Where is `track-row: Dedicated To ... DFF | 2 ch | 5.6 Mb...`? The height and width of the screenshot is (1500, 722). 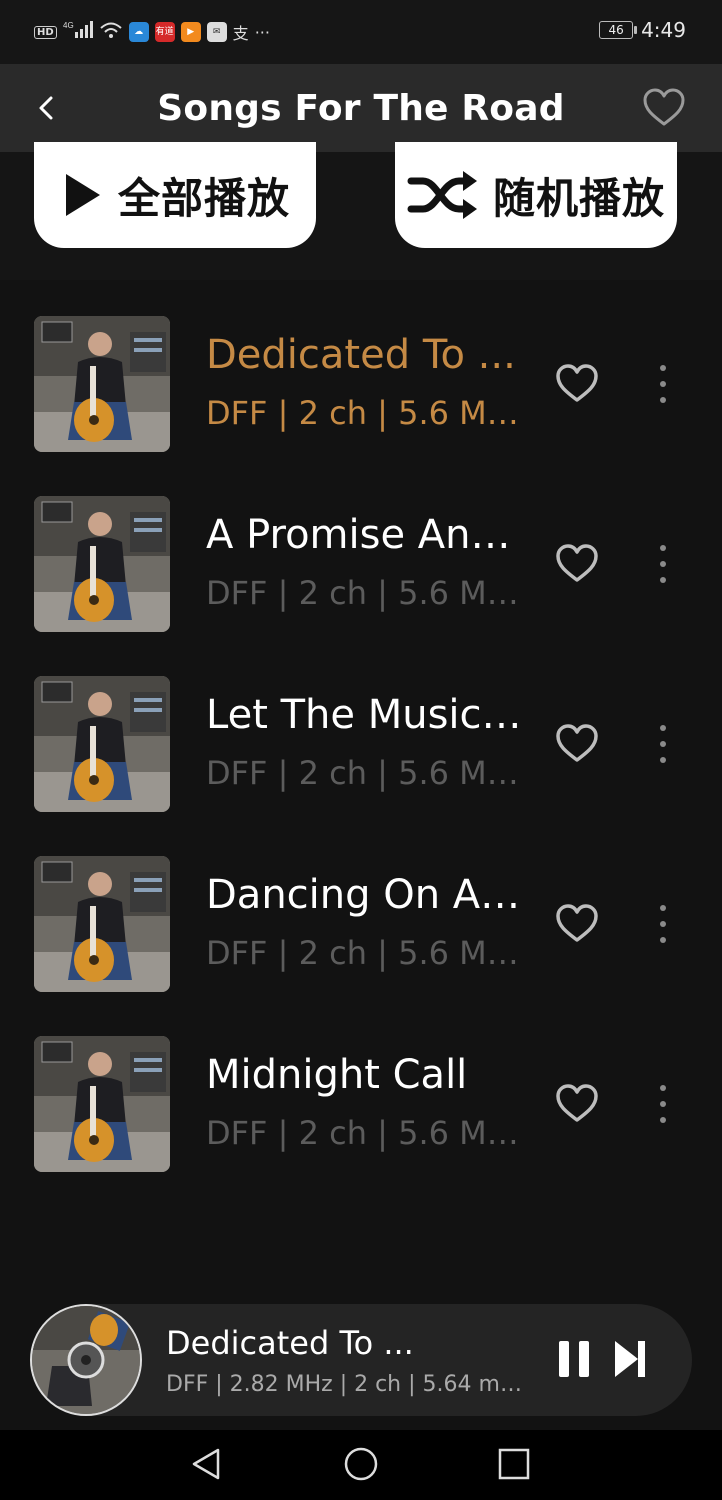
track-row: Dedicated To ... DFF | 2 ch | 5.6 Mb... is located at coordinates (361, 374).